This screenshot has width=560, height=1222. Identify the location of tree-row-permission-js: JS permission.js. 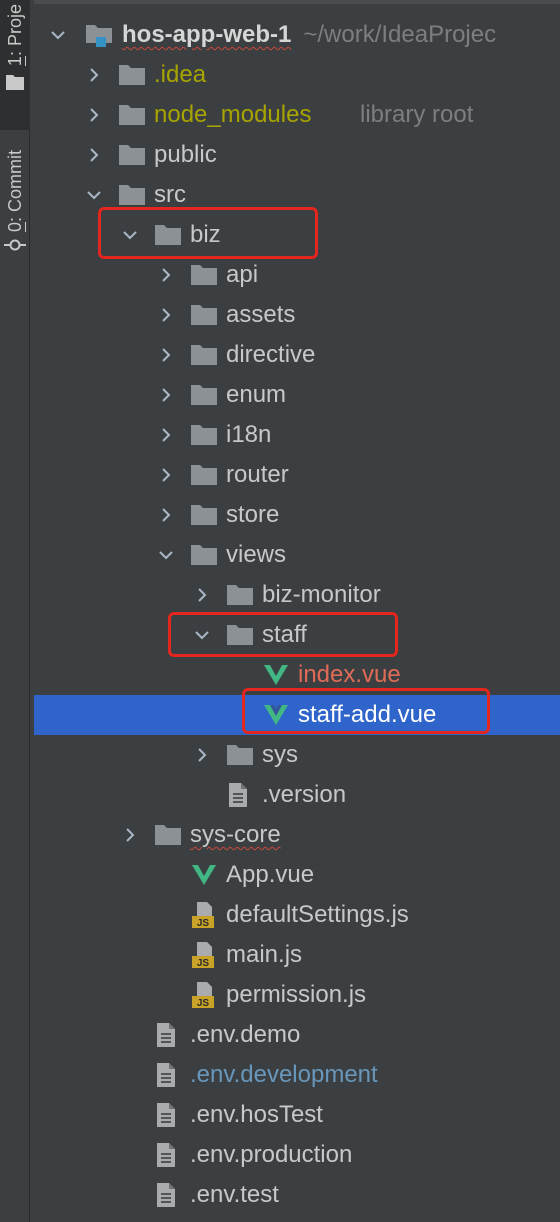
(297, 995).